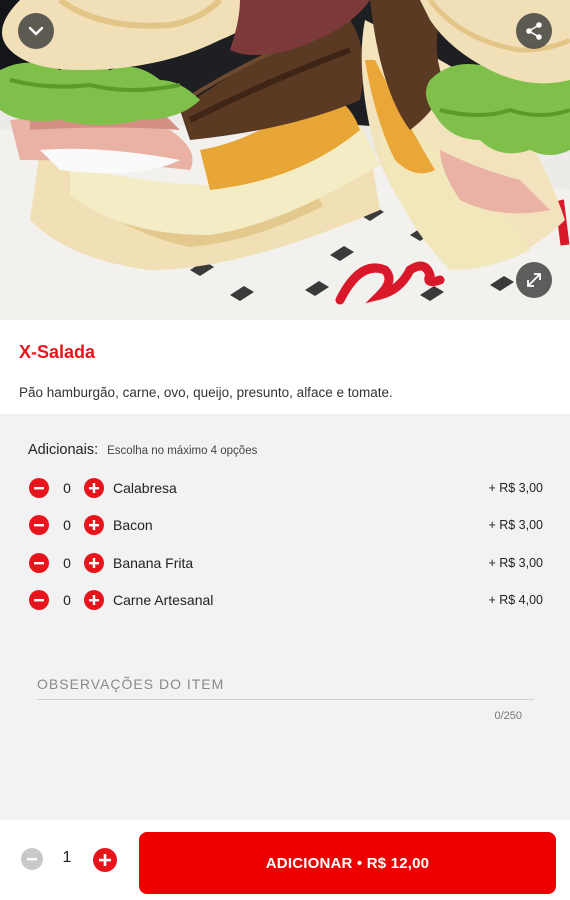  I want to click on share-icon, so click(534, 31).